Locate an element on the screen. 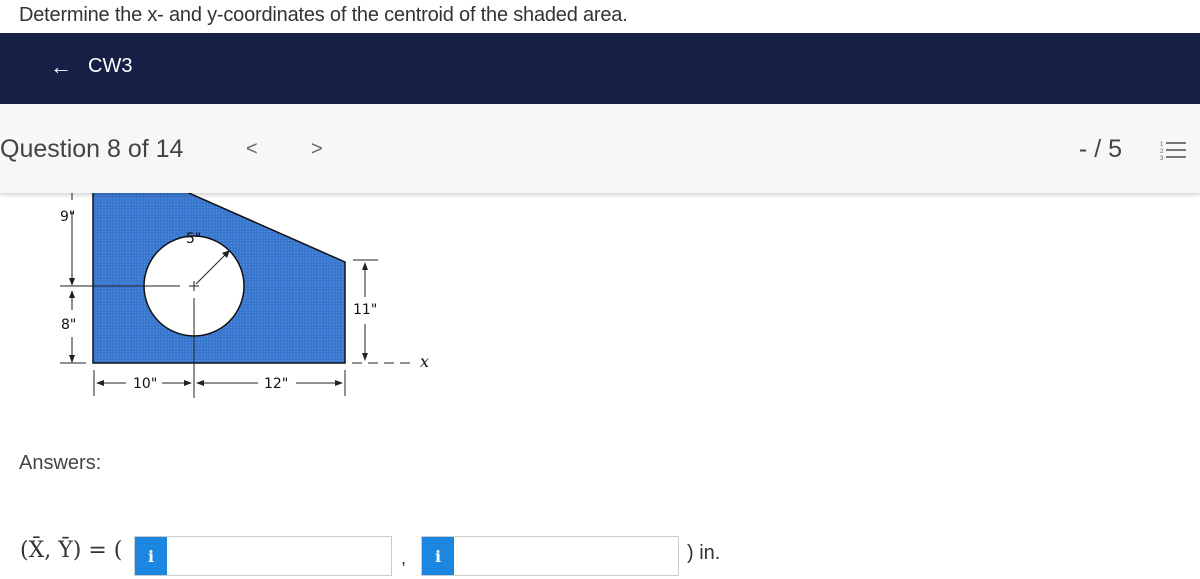 The width and height of the screenshot is (1200, 579). dim-label-10: 10" is located at coordinates (145, 384).